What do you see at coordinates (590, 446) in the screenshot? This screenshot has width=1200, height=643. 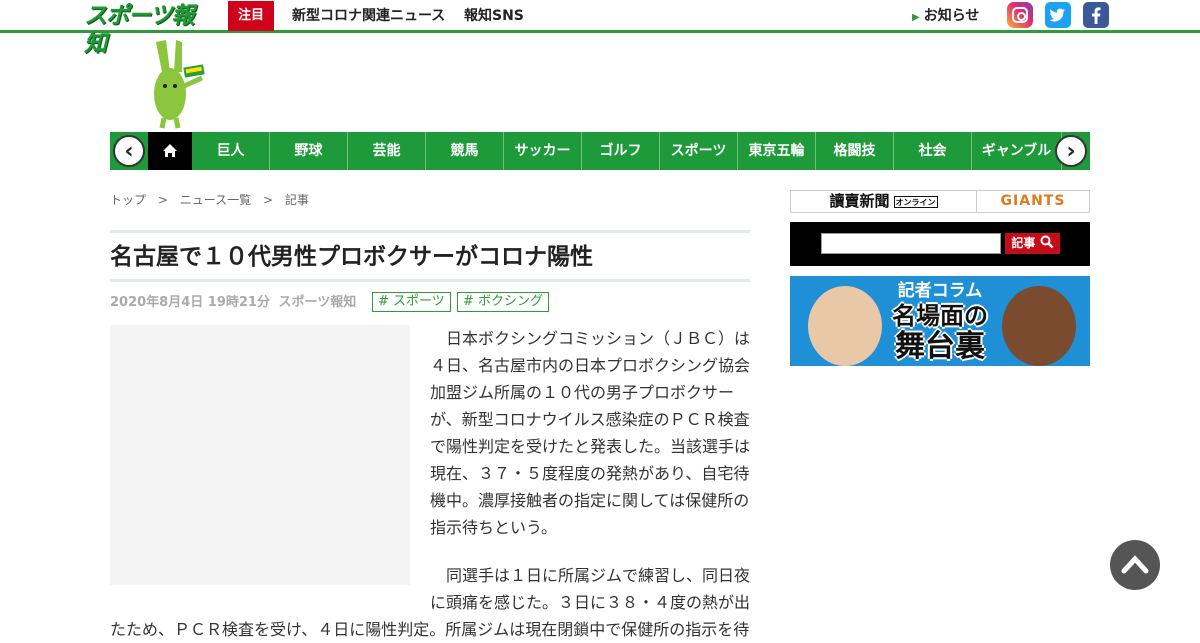 I see `paragraph-line: で陽性判定を受けたと発表した。当該選手は` at bounding box center [590, 446].